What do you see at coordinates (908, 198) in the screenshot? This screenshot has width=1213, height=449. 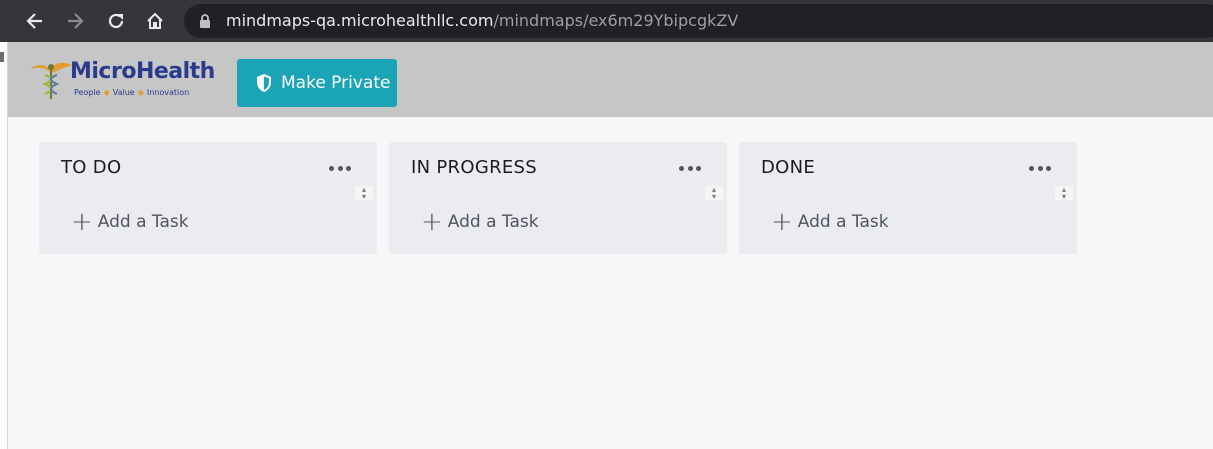 I see `column-done: DONE ▴ ▾ + Add a Task` at bounding box center [908, 198].